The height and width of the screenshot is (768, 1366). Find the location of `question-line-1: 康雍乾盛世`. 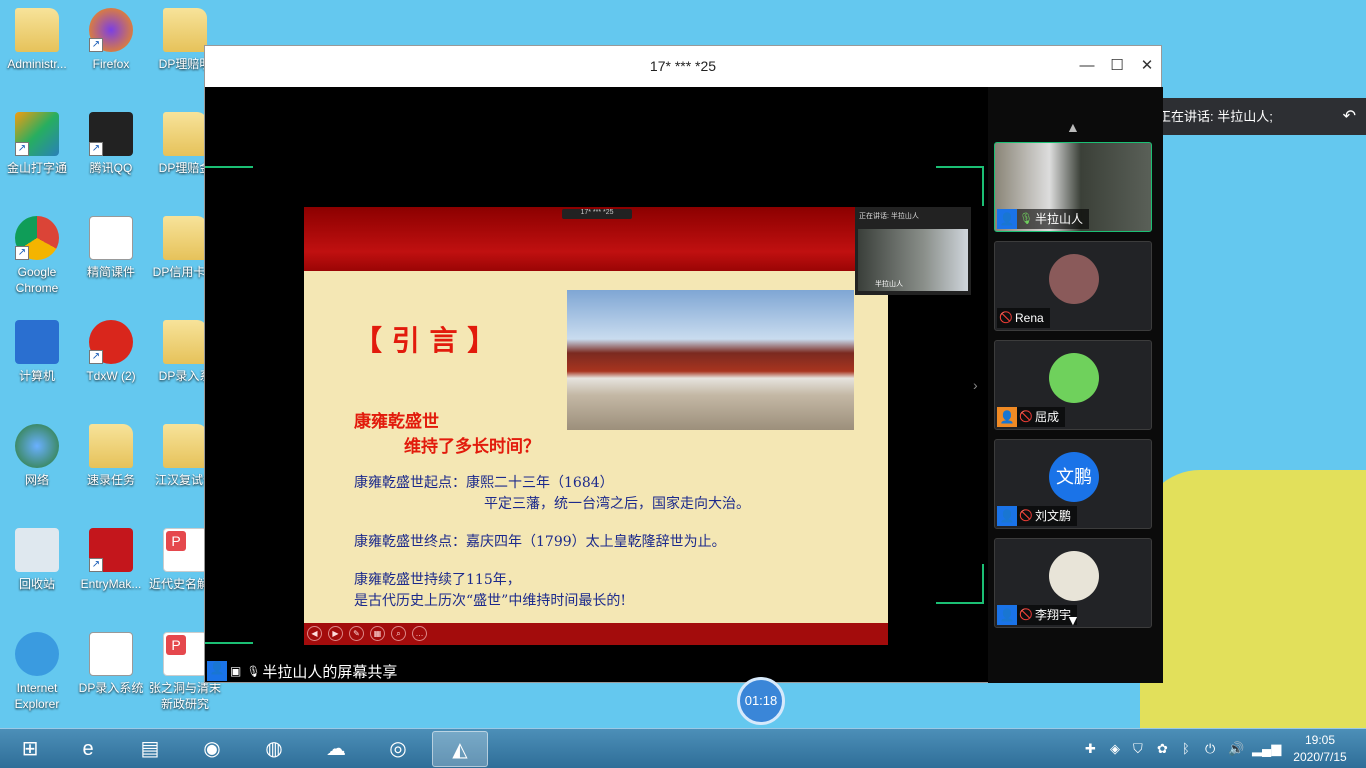

question-line-1: 康雍乾盛世 is located at coordinates (396, 422).